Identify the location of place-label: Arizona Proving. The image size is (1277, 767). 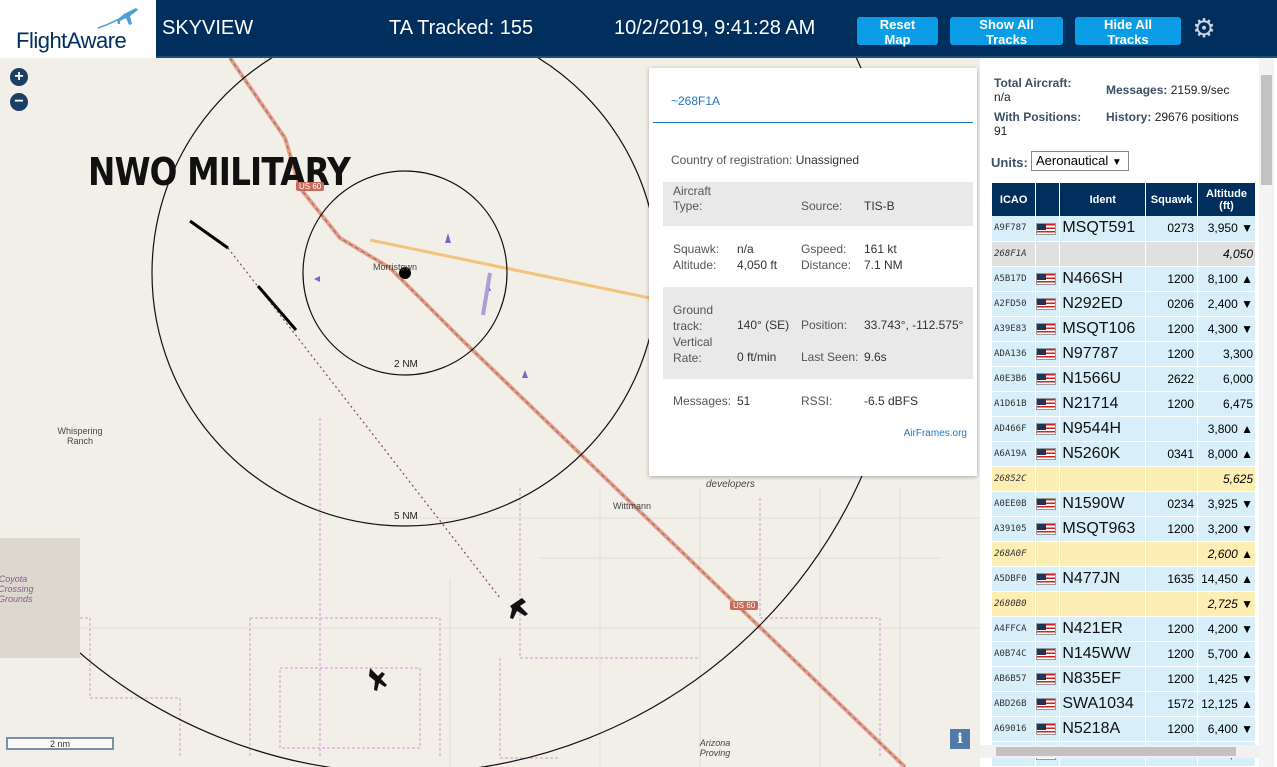
(715, 748).